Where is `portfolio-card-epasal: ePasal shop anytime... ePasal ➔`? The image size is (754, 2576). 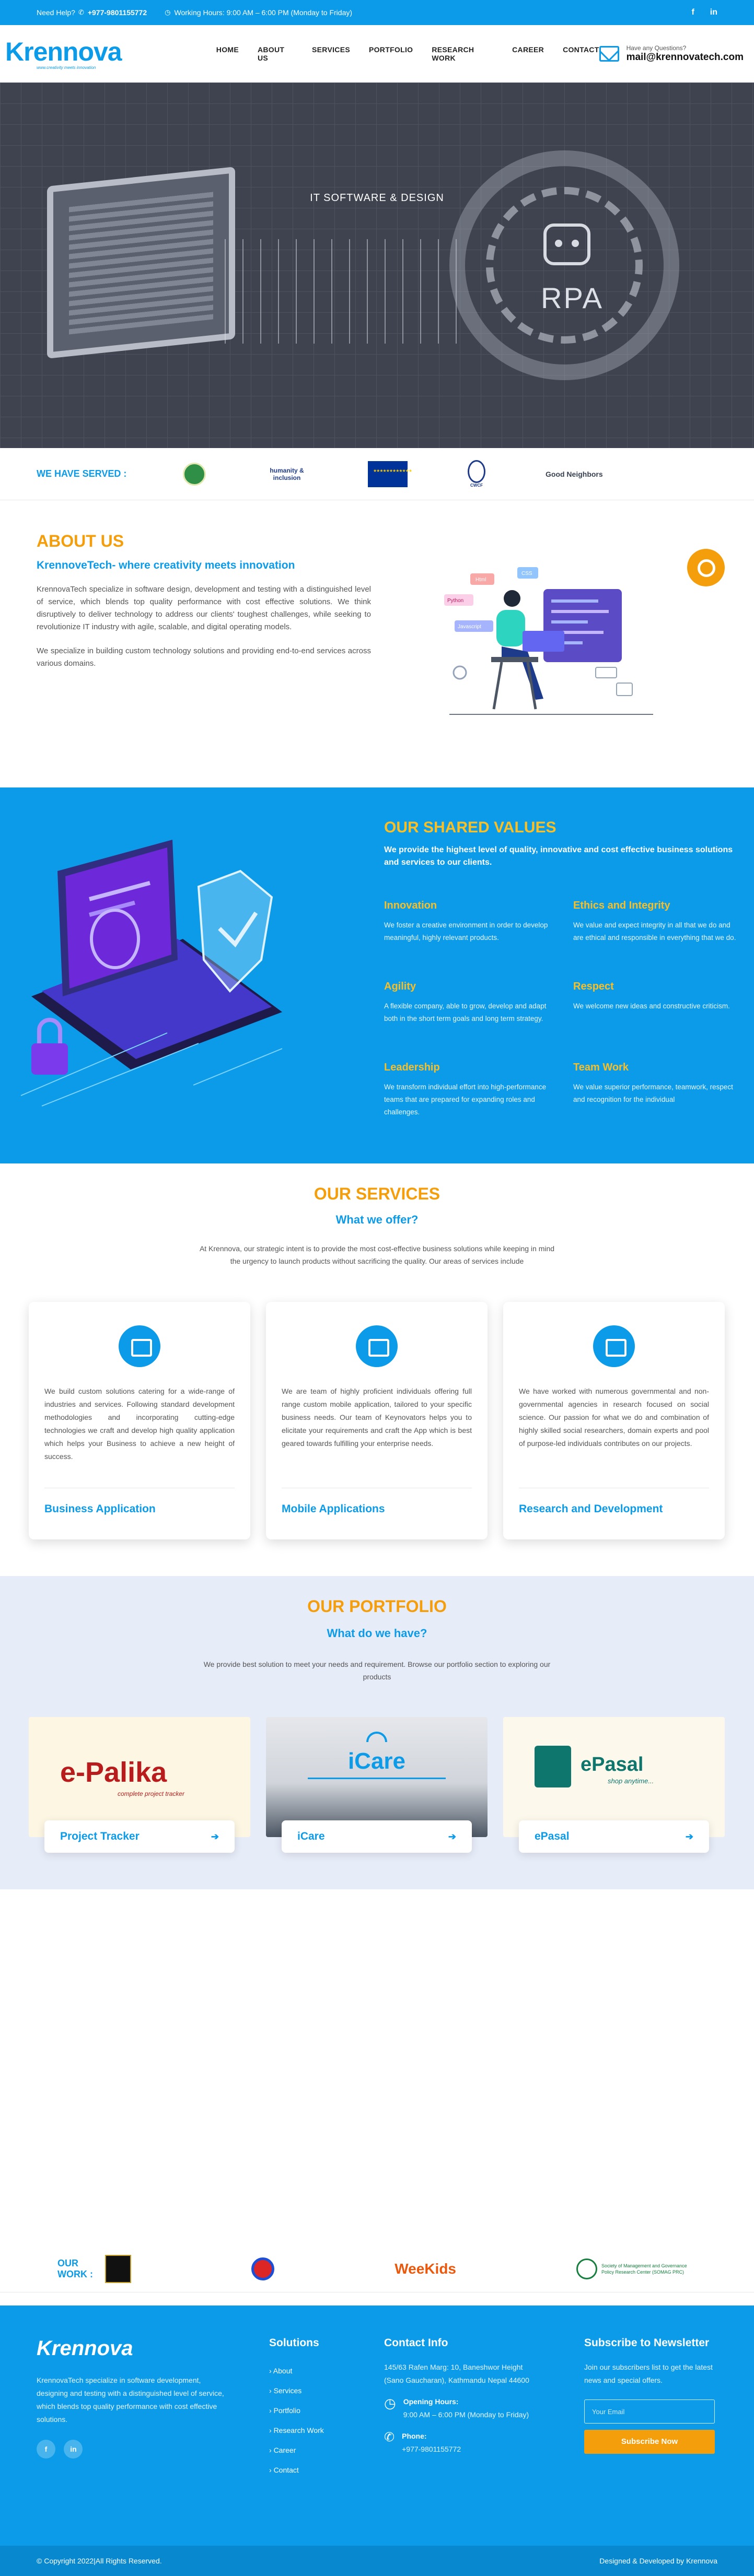
portfolio-card-epasal: ePasal shop anytime... ePasal ➔ is located at coordinates (614, 1785).